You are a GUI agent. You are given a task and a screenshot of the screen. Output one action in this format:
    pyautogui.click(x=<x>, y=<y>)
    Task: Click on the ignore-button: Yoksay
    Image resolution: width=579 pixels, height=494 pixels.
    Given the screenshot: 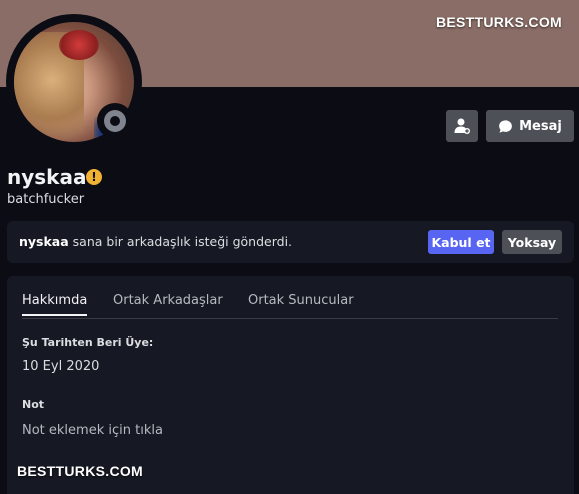 What is the action you would take?
    pyautogui.click(x=532, y=242)
    